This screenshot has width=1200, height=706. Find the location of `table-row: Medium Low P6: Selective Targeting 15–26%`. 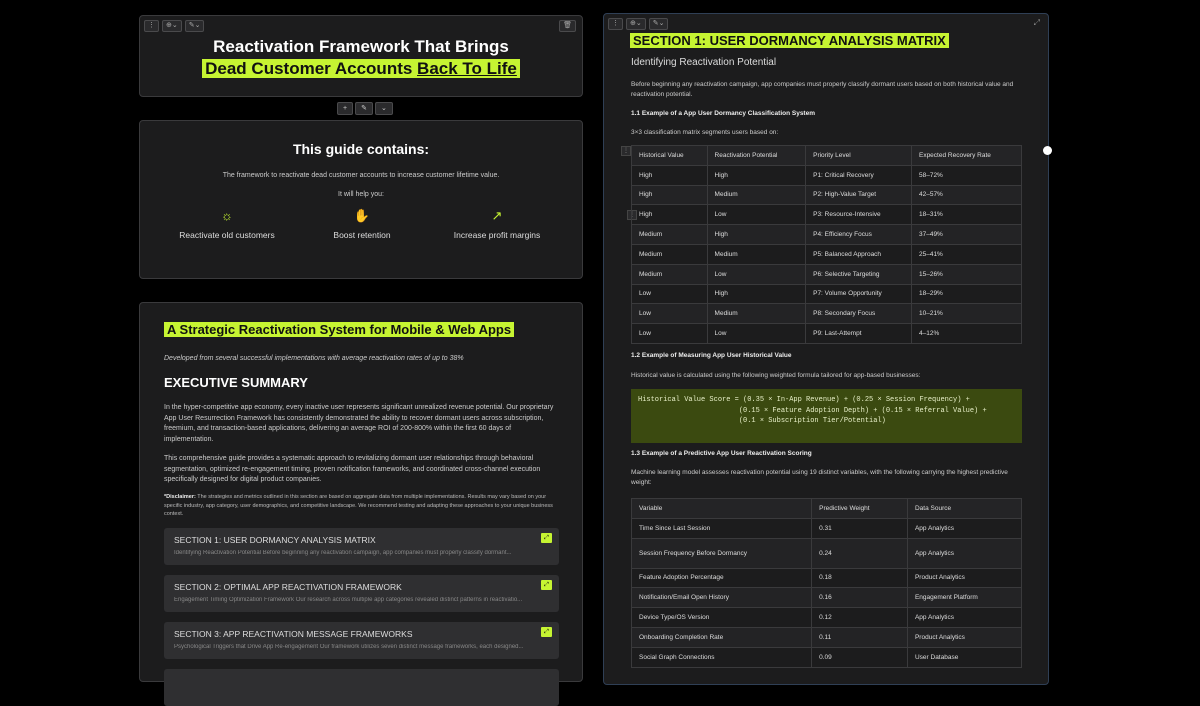

table-row: Medium Low P6: Selective Targeting 15–26% is located at coordinates (827, 274).